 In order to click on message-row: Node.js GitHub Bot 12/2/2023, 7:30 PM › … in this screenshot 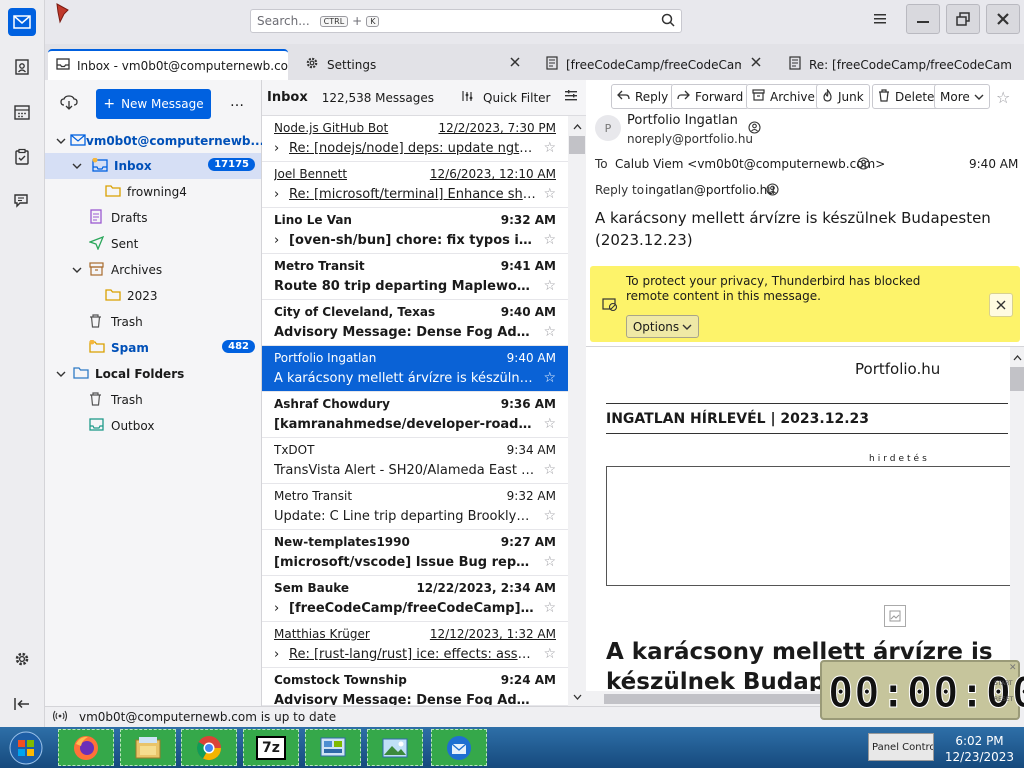, I will do `click(415, 139)`.